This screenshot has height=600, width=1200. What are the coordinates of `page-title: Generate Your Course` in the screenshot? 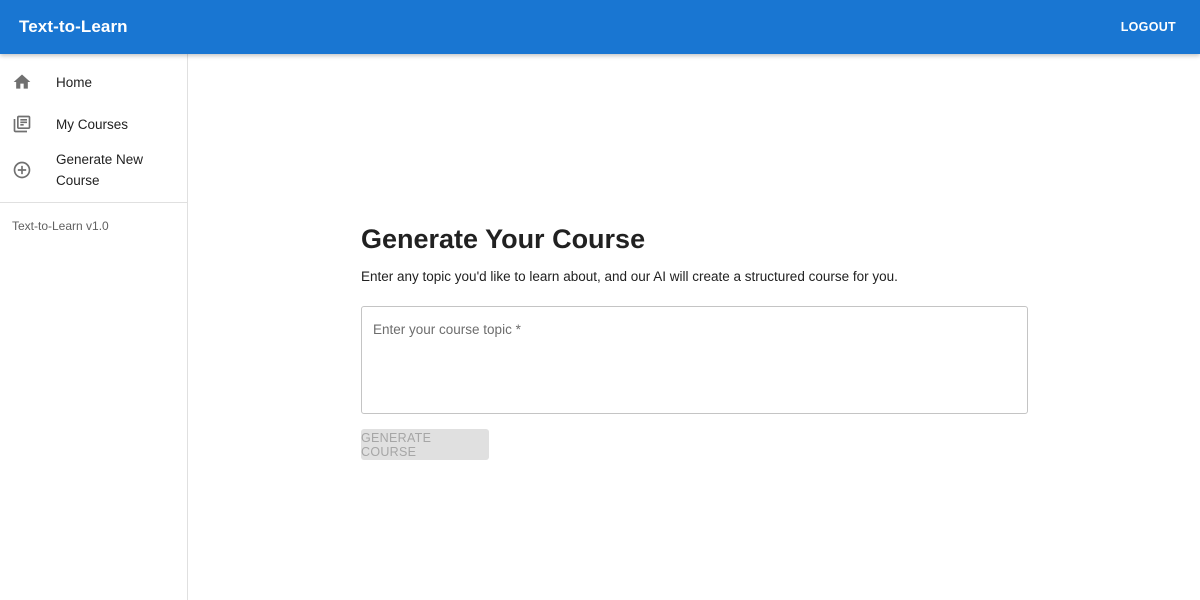 It's located at (503, 239).